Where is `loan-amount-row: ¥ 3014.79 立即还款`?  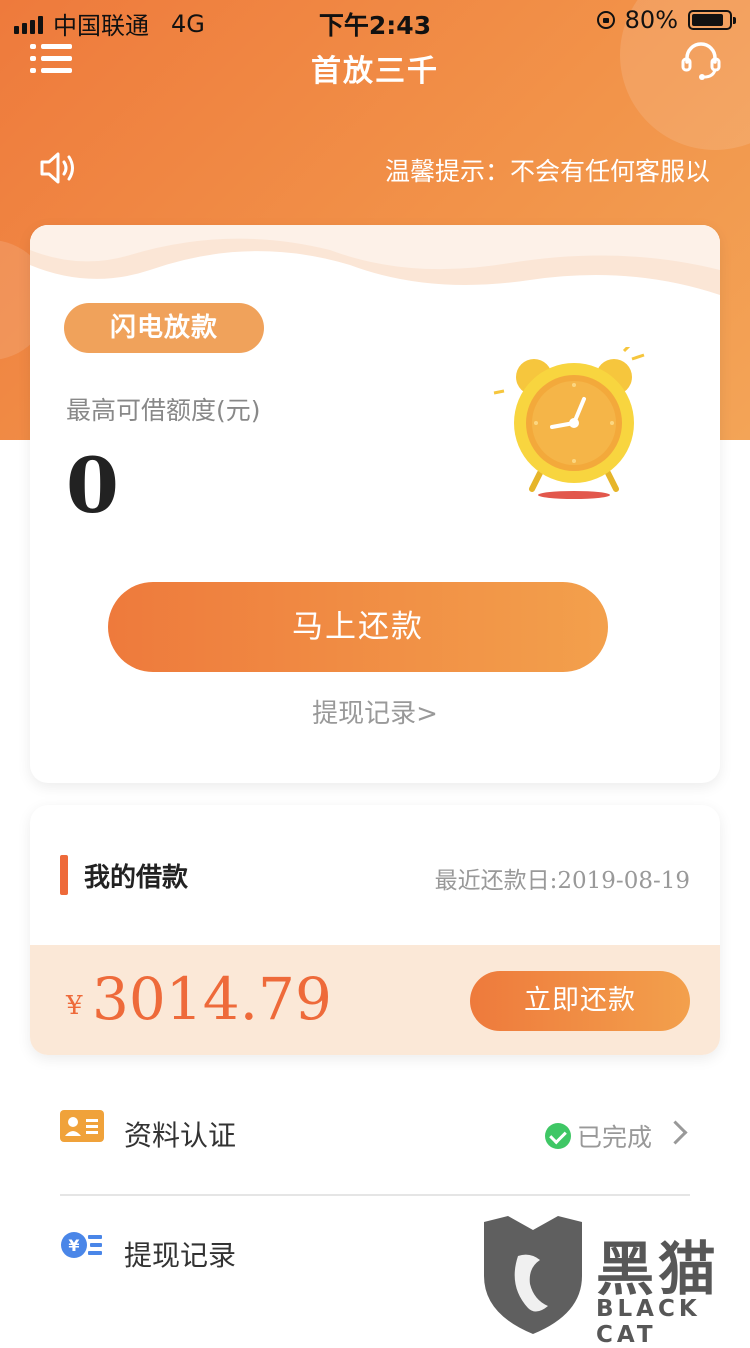
loan-amount-row: ¥ 3014.79 立即还款 is located at coordinates (375, 1000).